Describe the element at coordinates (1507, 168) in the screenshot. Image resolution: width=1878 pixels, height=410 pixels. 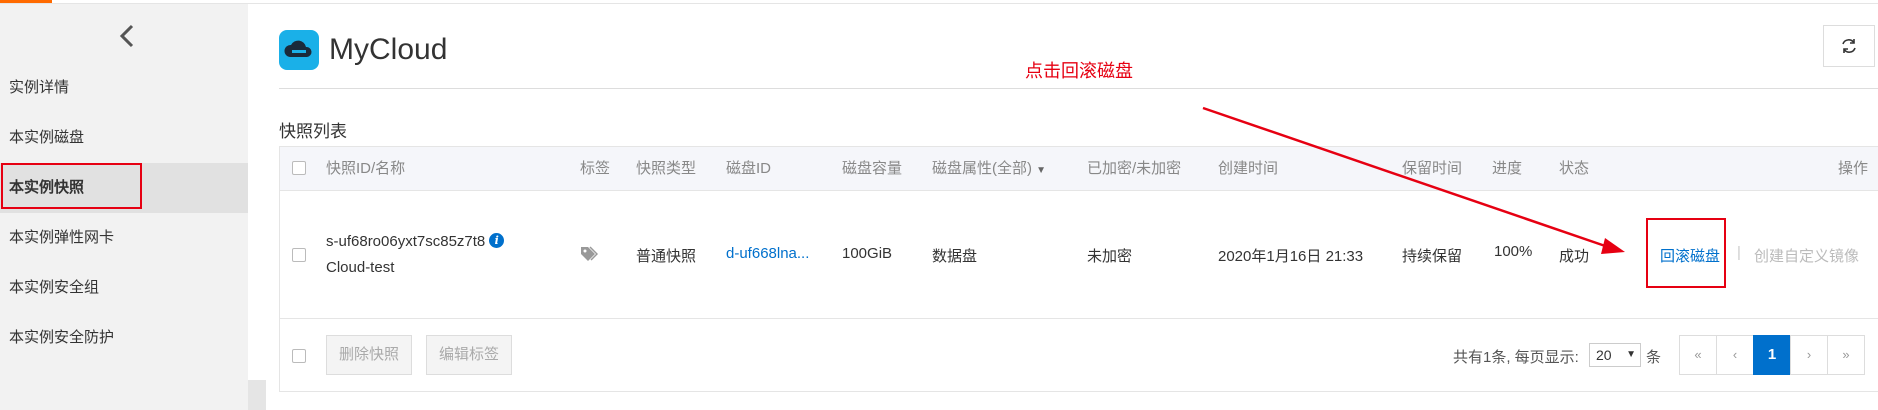
I see `col-progress: 进度` at that location.